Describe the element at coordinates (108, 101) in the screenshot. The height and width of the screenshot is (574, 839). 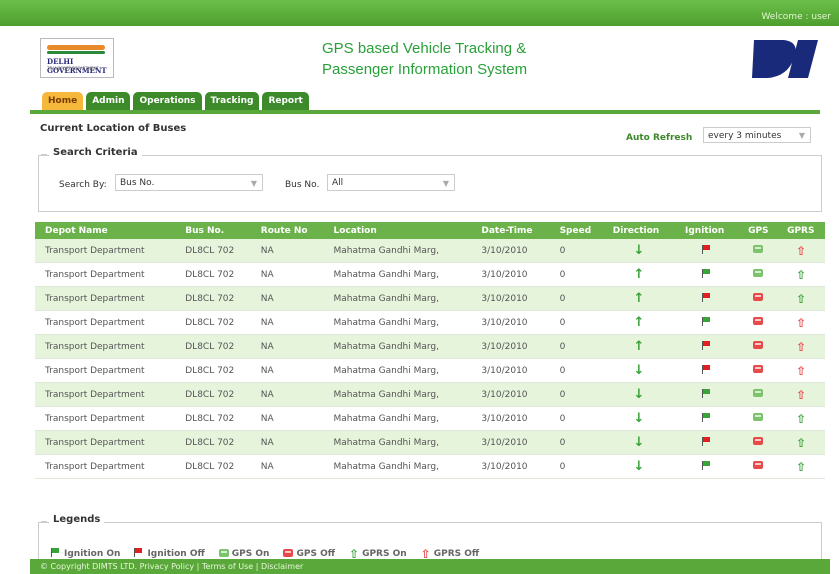
I see `tab-admin: Admin` at that location.